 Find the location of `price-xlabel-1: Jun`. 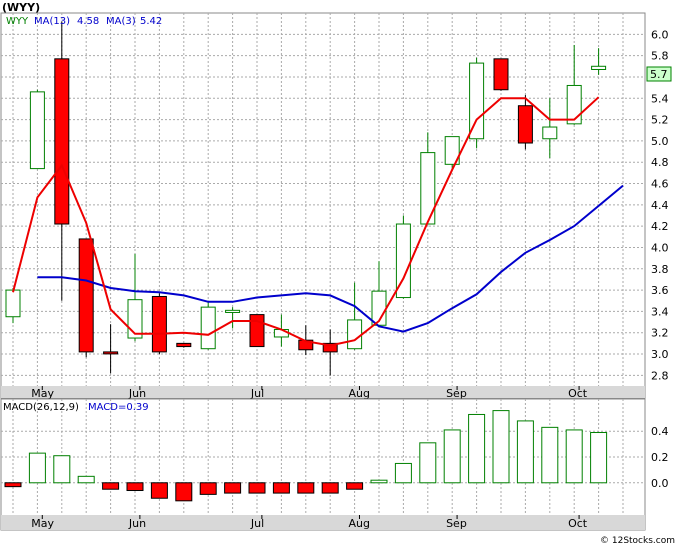

price-xlabel-1: Jun is located at coordinates (137, 393).